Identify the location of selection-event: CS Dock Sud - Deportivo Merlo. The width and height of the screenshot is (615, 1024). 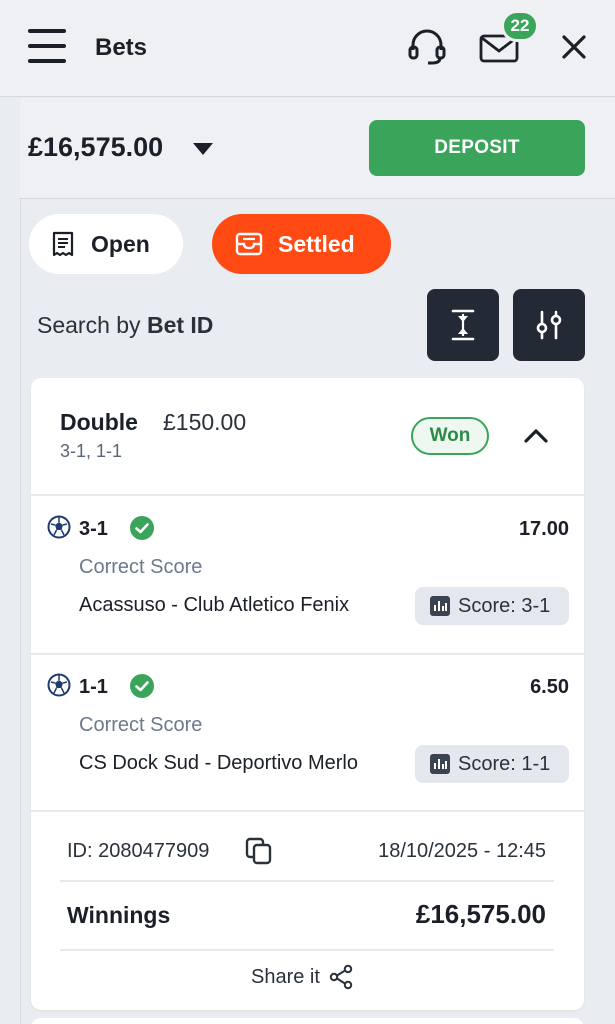
(218, 763).